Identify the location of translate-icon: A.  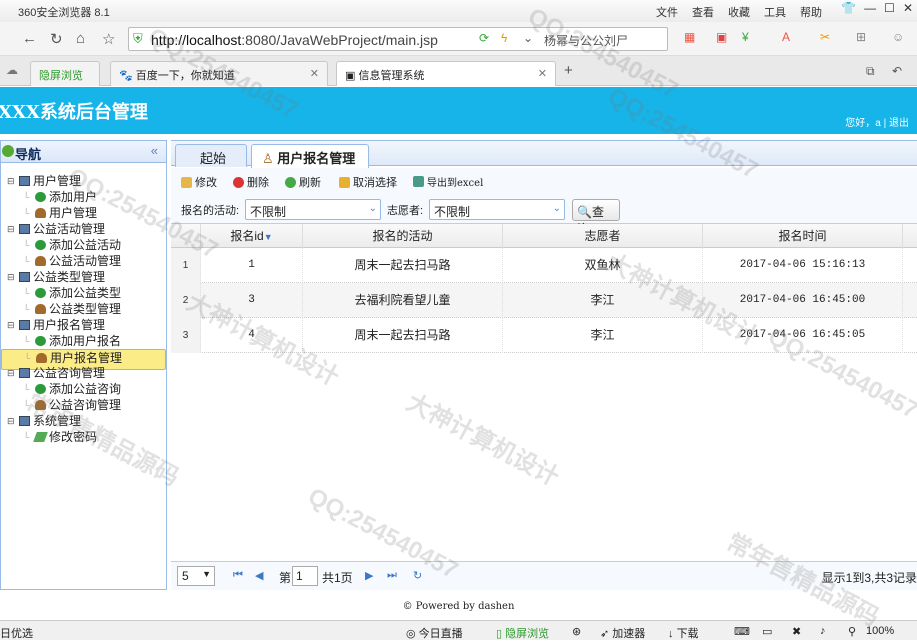
(786, 37).